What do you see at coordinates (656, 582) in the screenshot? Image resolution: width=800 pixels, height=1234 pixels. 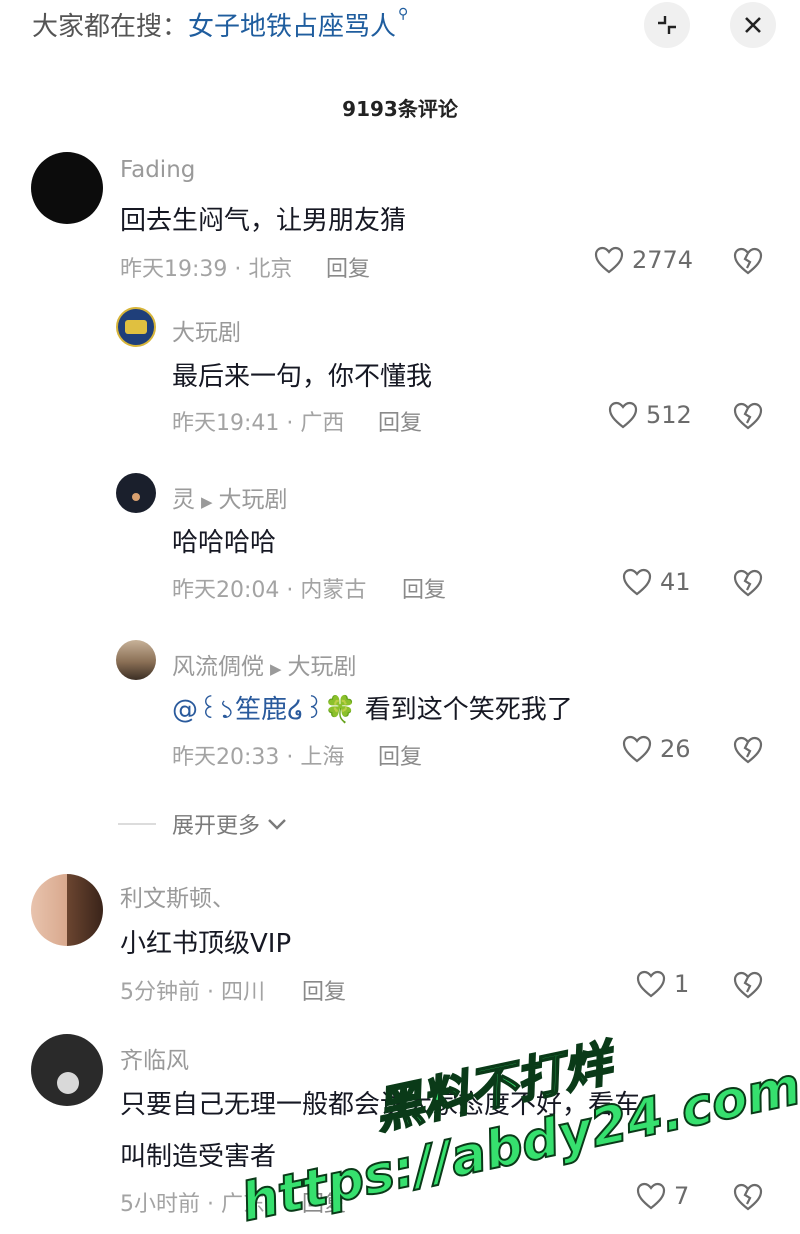 I see `like-button: 41` at bounding box center [656, 582].